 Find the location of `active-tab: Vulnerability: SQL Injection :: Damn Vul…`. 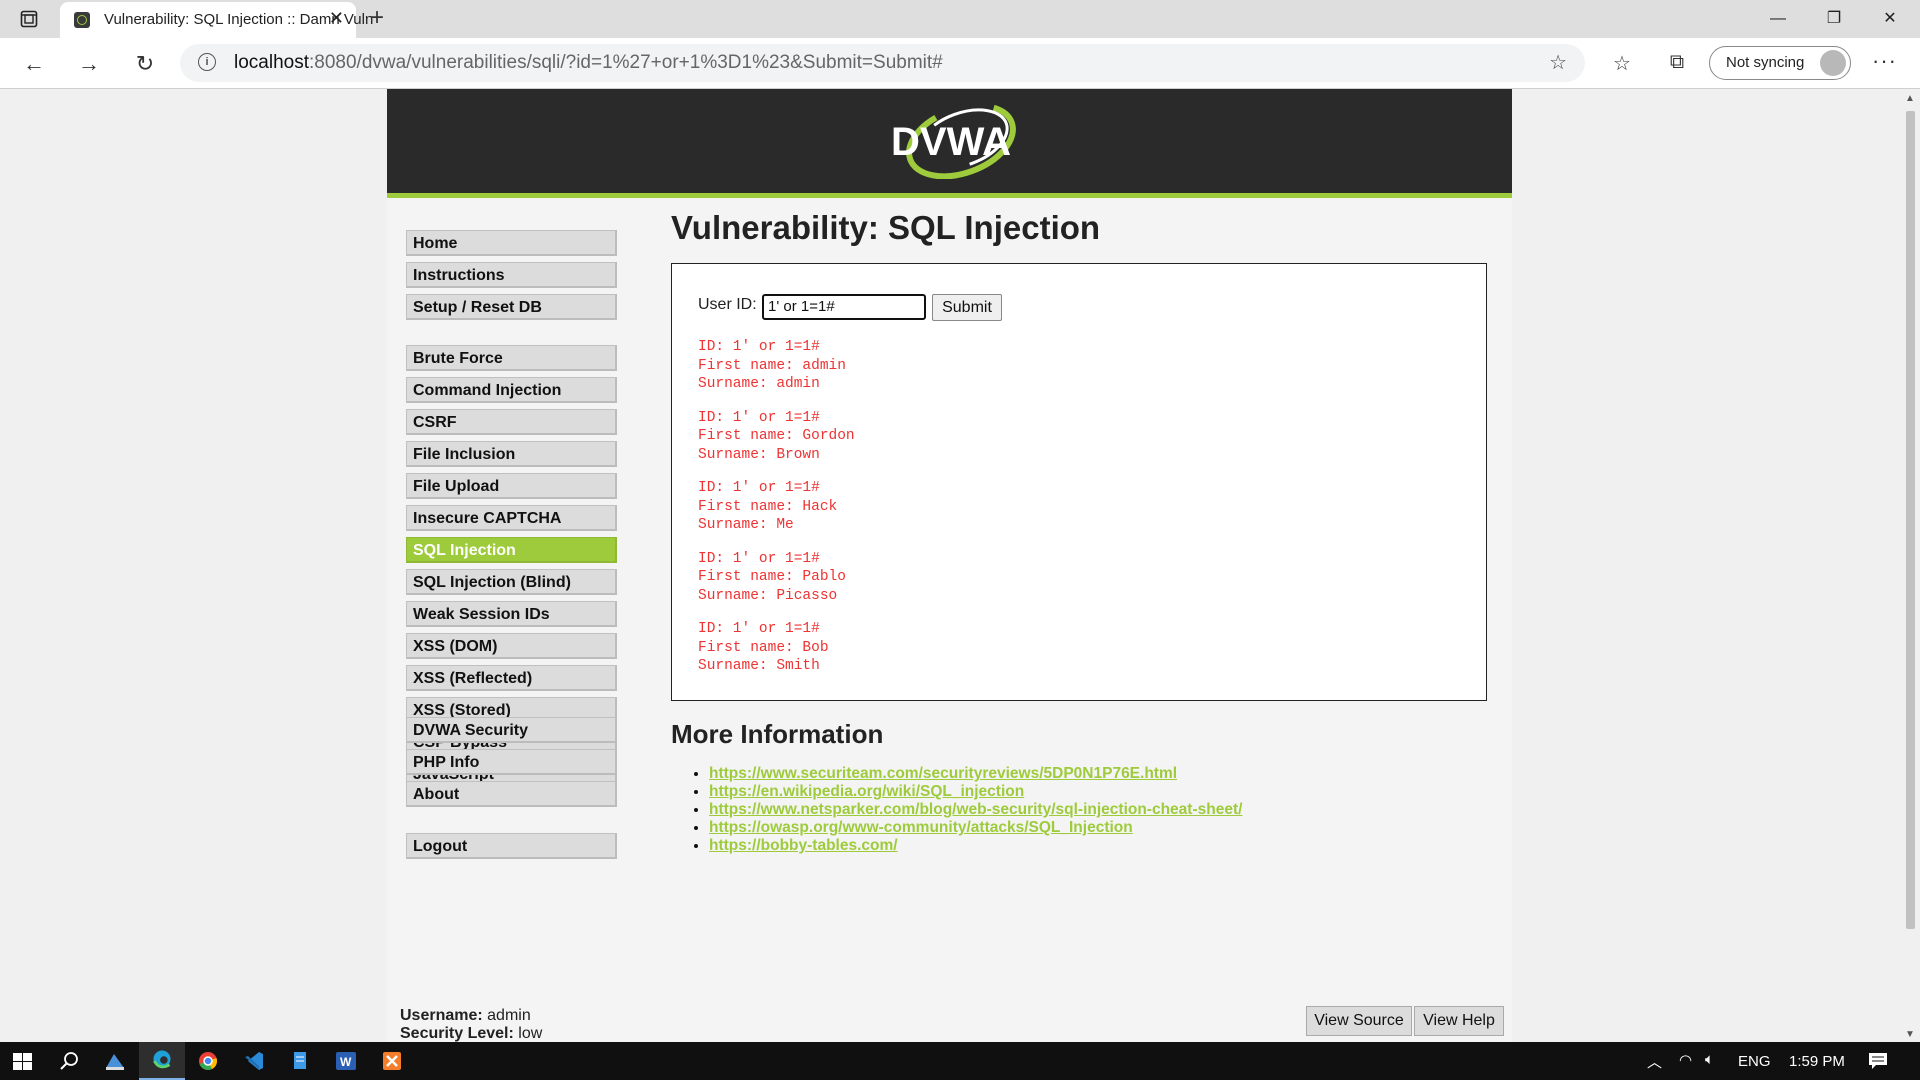

active-tab: Vulnerability: SQL Injection :: Damn Vul… is located at coordinates (217, 20).